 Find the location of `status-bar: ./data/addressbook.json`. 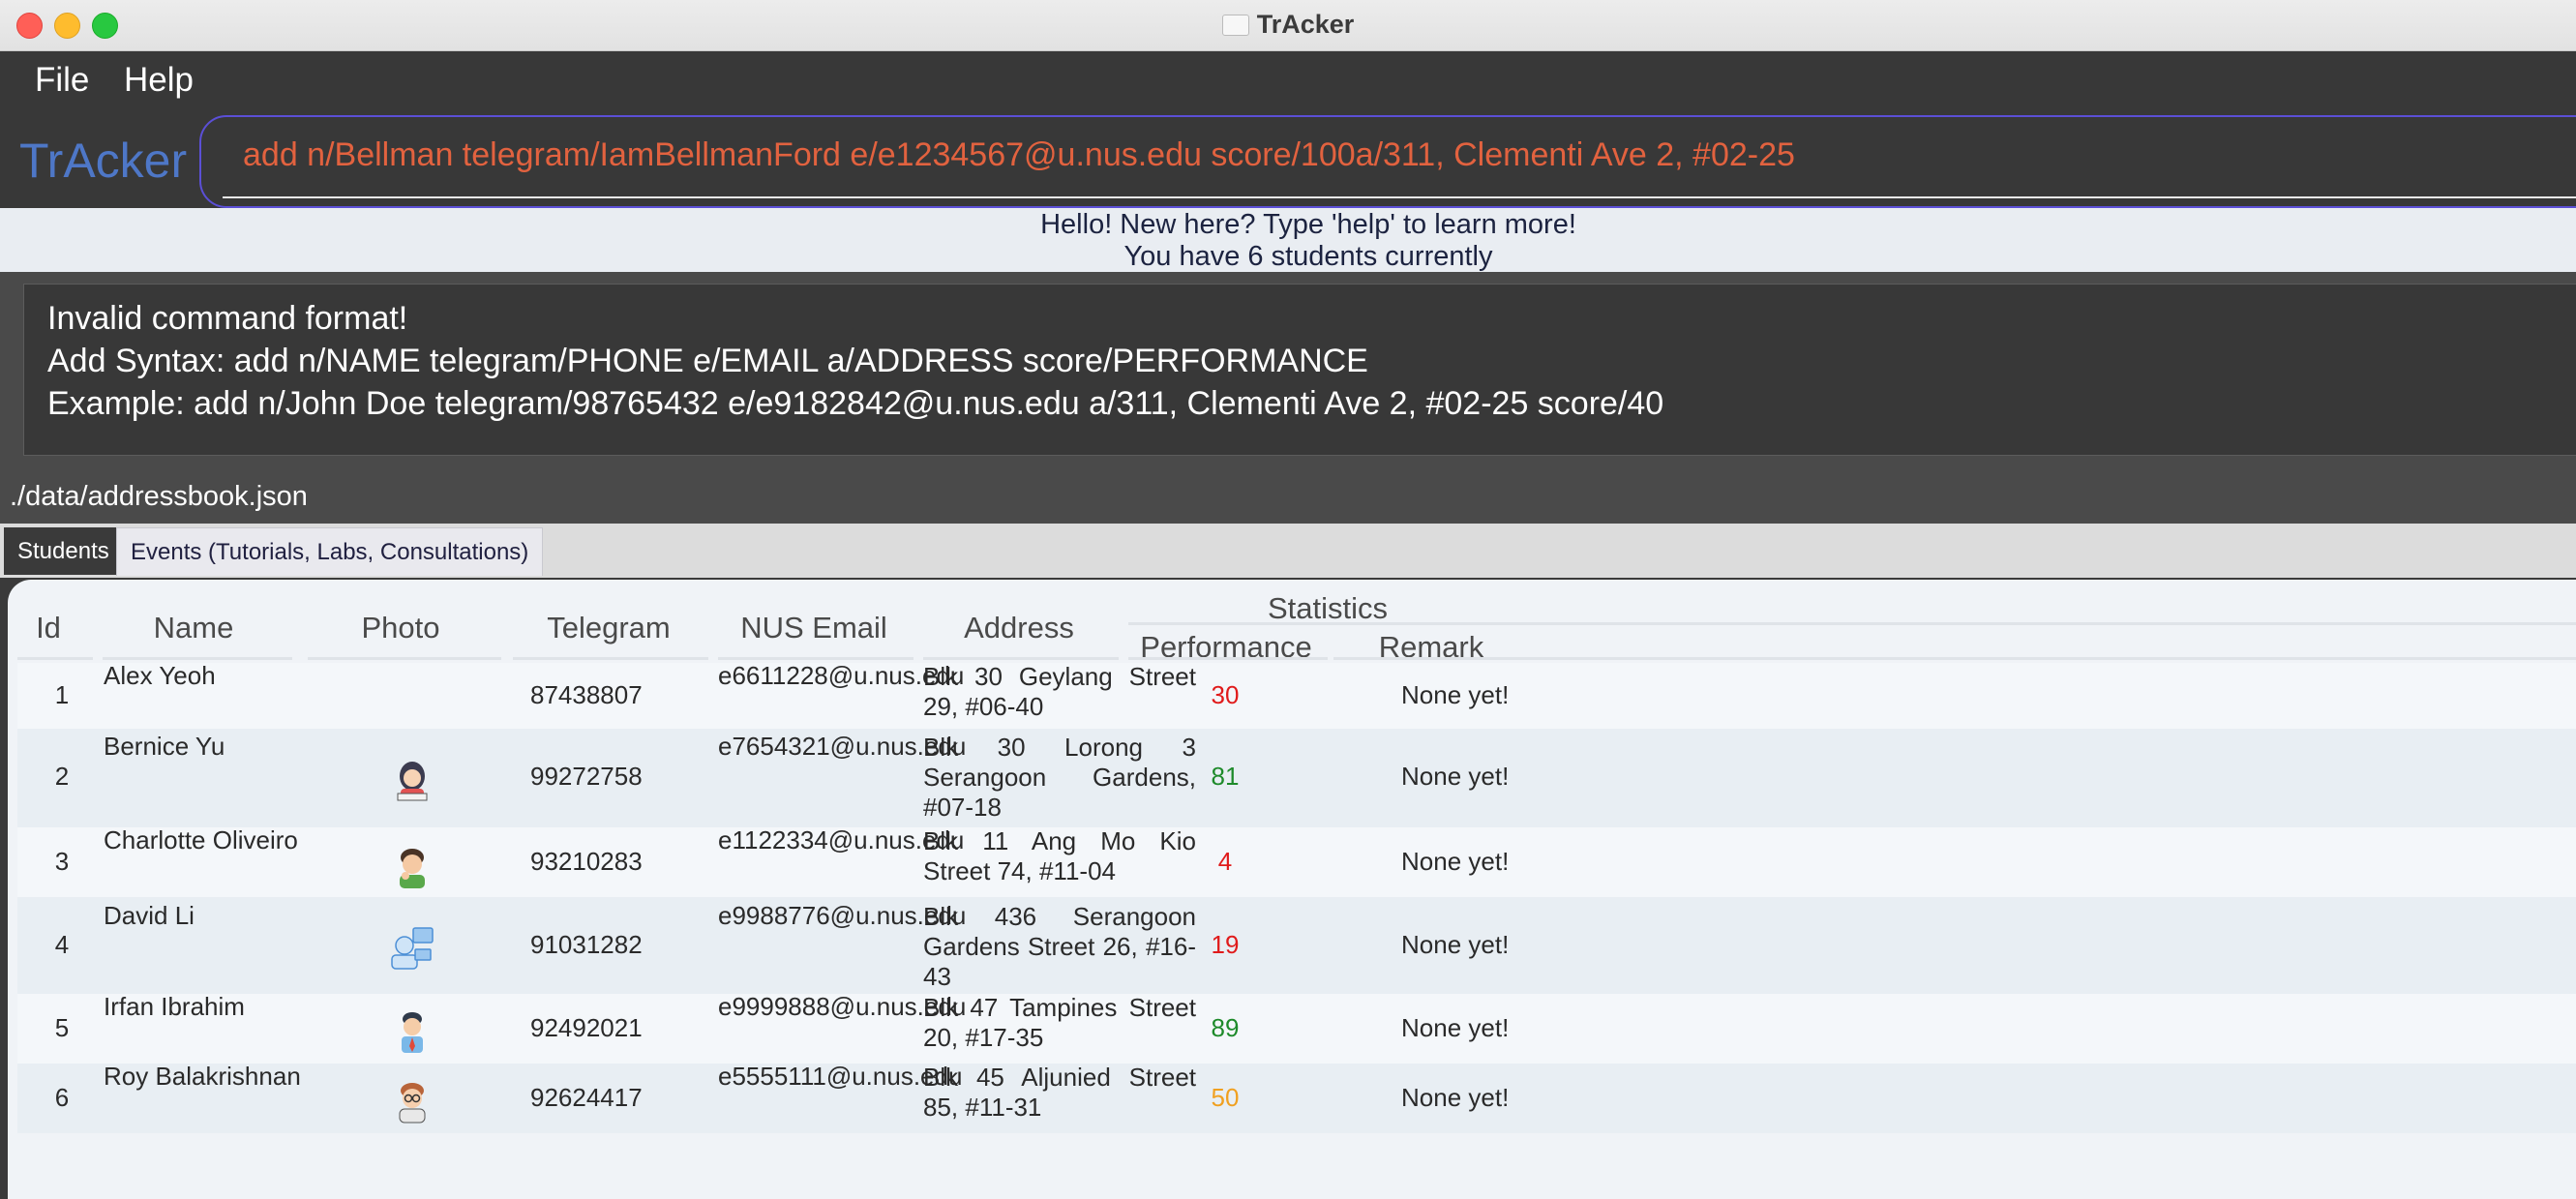

status-bar: ./data/addressbook.json is located at coordinates (1288, 497).